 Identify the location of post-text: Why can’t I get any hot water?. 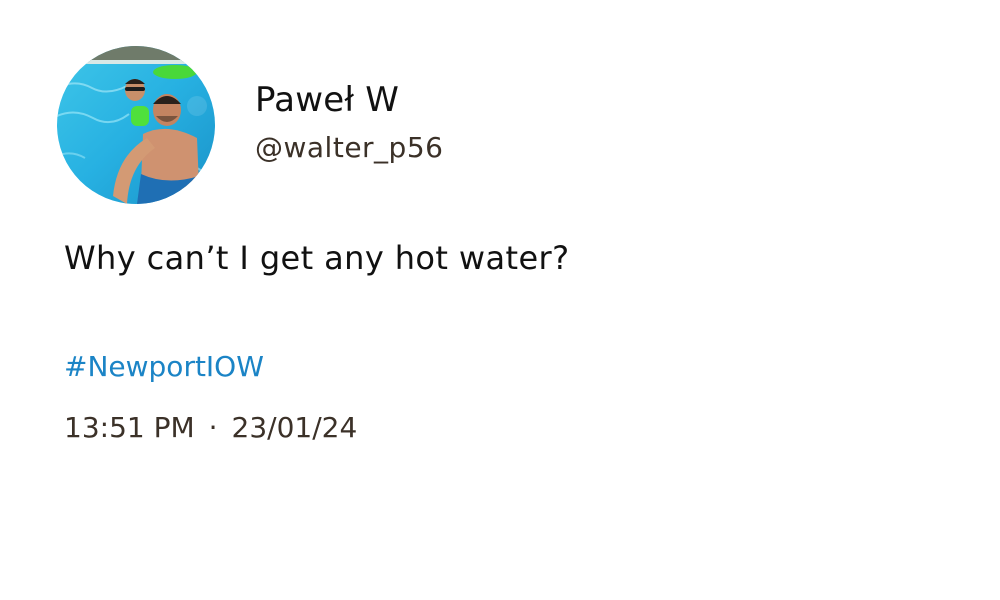
(317, 258).